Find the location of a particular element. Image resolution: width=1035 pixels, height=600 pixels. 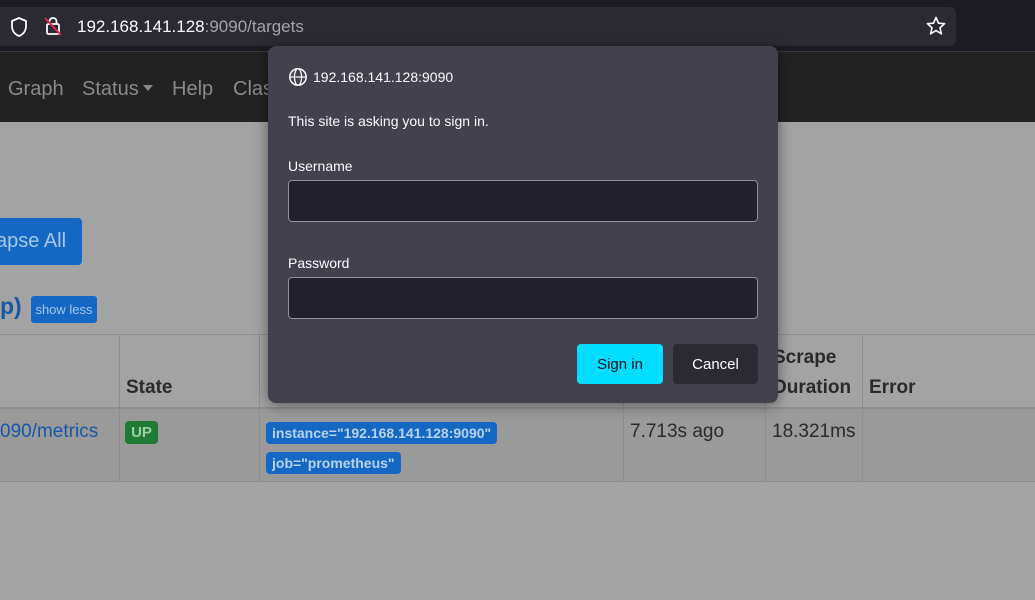

last-scrape-value: 7.713s ago is located at coordinates (677, 431).